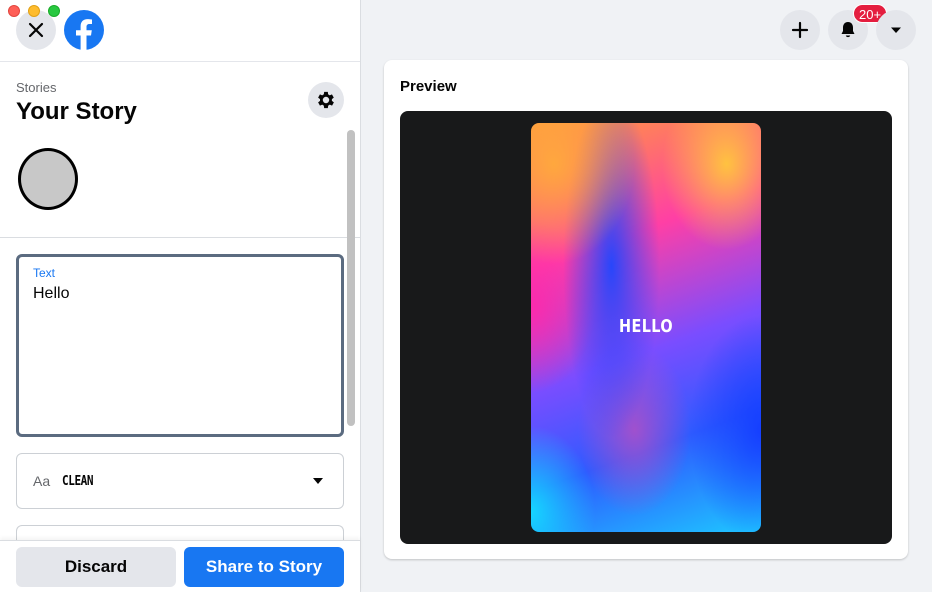 The image size is (932, 592). What do you see at coordinates (180, 481) in the screenshot?
I see `font-style-dropdown: Aa CLEAN` at bounding box center [180, 481].